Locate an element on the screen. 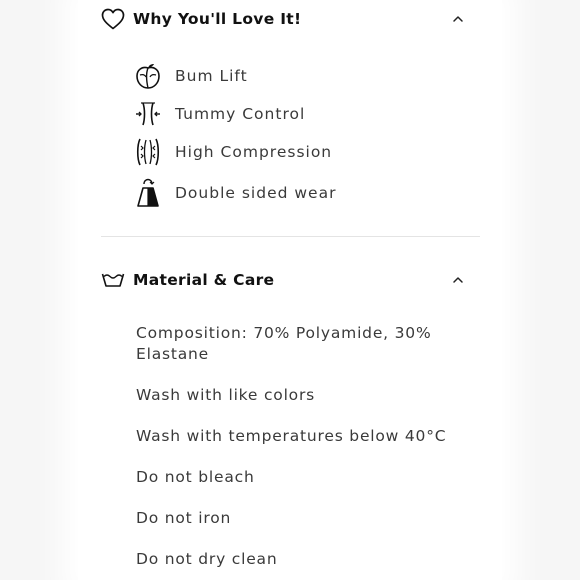  waist-icon is located at coordinates (148, 114).